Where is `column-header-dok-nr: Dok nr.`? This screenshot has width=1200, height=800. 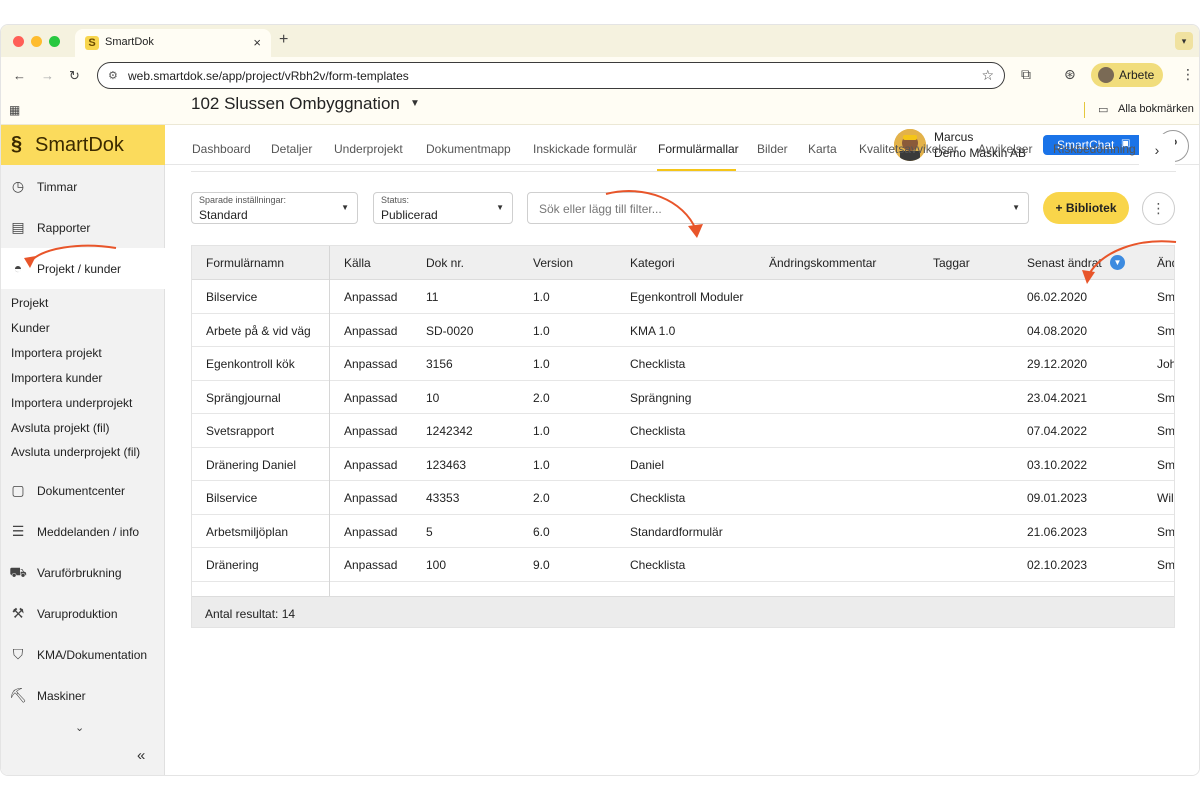
column-header-dok-nr: Dok nr. is located at coordinates (445, 263).